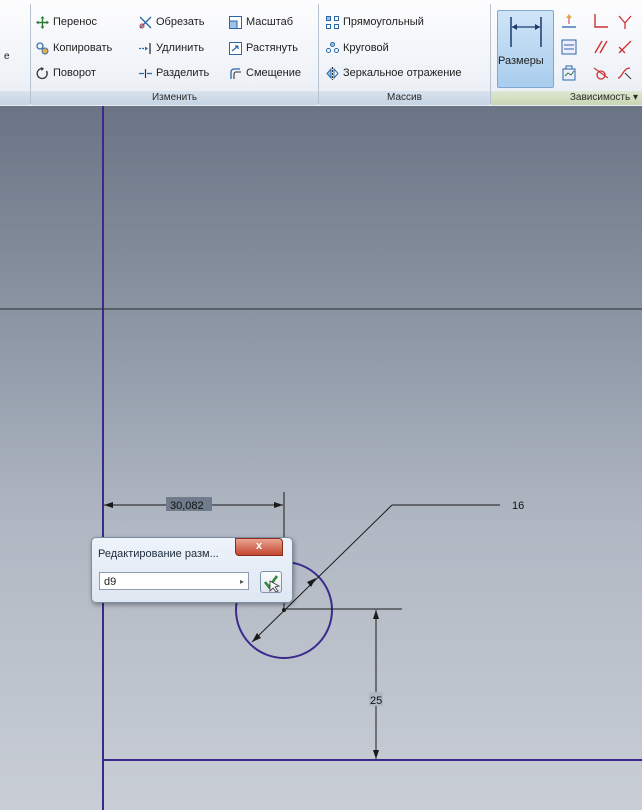  Describe the element at coordinates (343, 683) in the screenshot. I see `dimension-vertical: 25` at that location.